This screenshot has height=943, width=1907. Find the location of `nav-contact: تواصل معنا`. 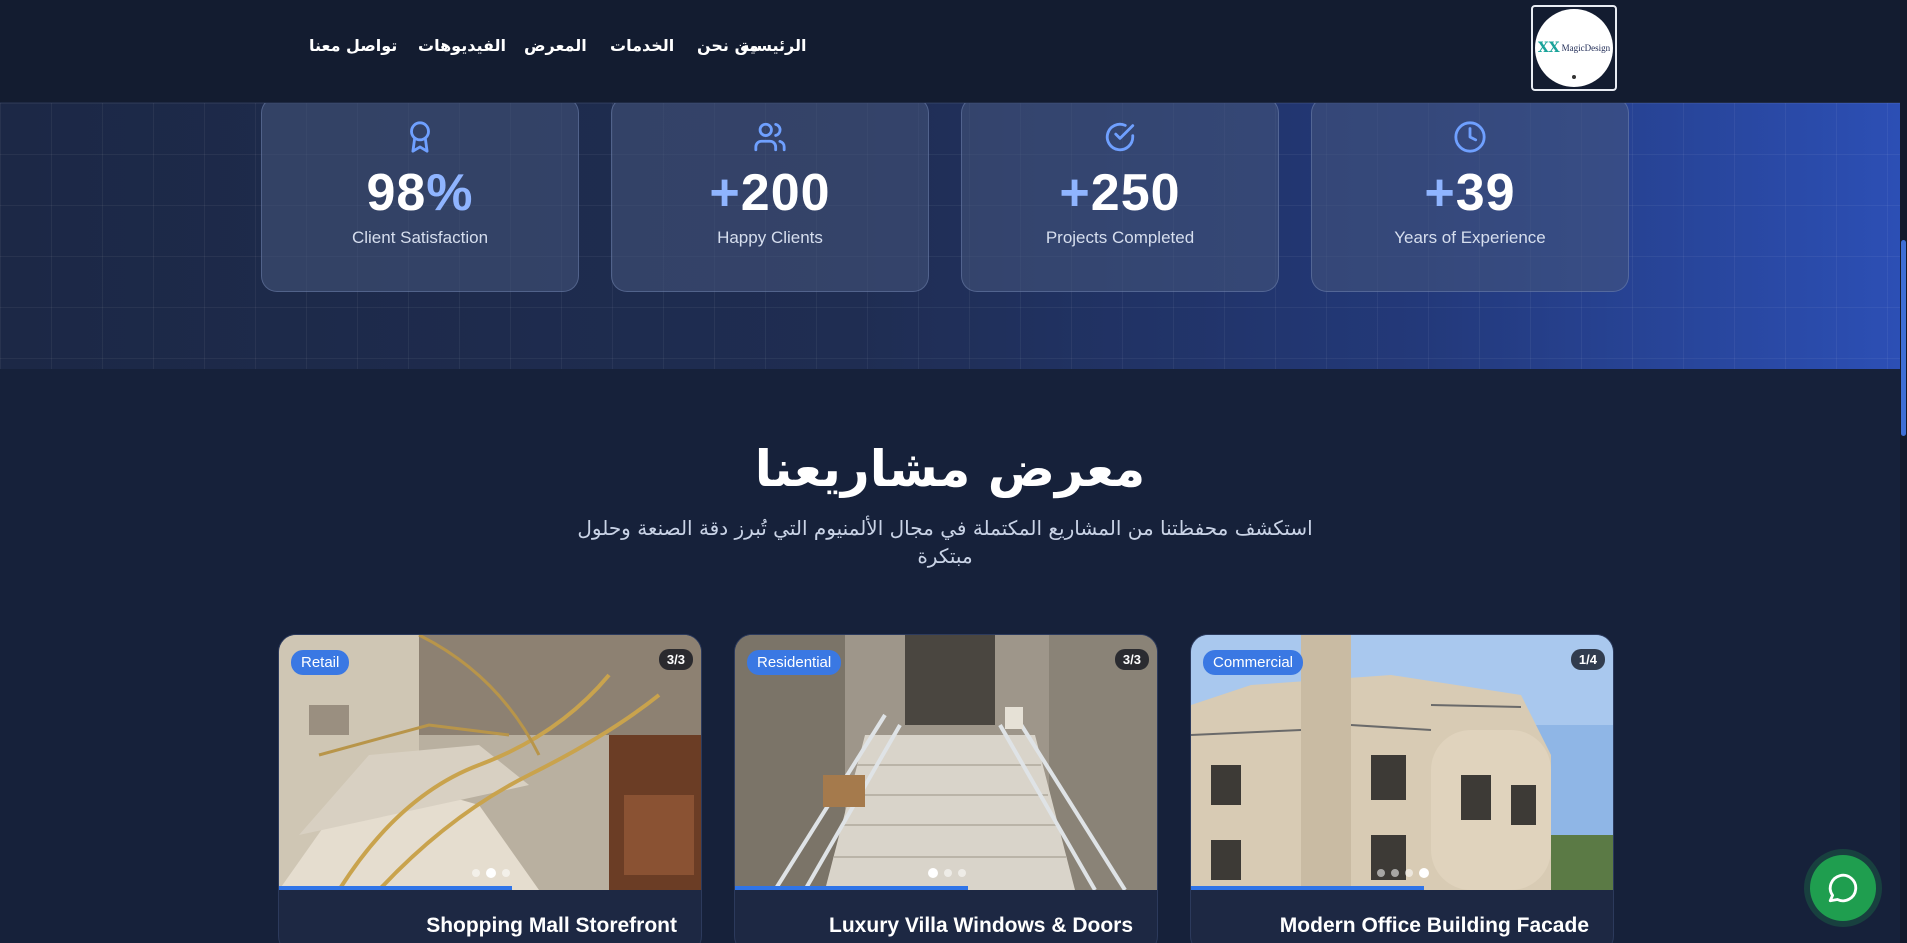

nav-contact: تواصل معنا is located at coordinates (353, 45).